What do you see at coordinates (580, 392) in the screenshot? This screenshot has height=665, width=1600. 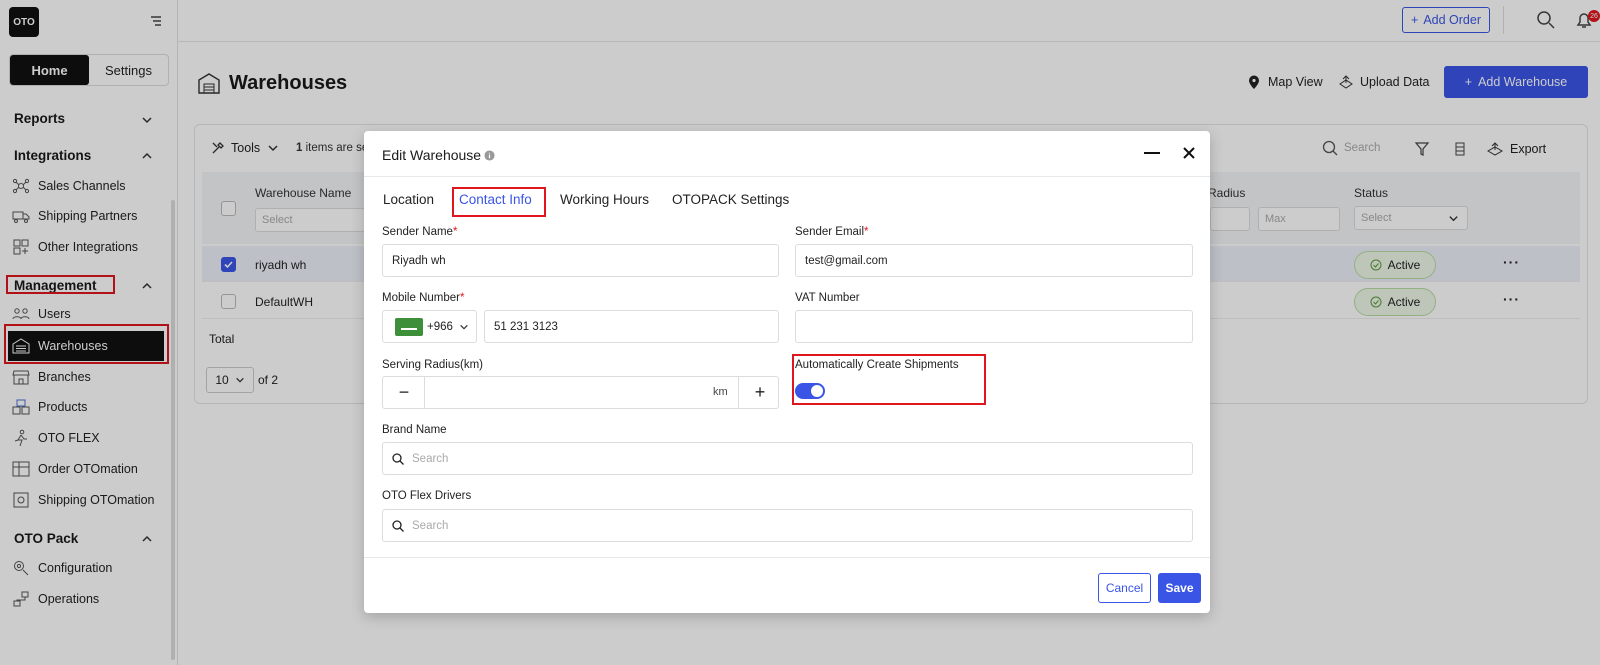 I see `serving-radius-stepper: − km +` at bounding box center [580, 392].